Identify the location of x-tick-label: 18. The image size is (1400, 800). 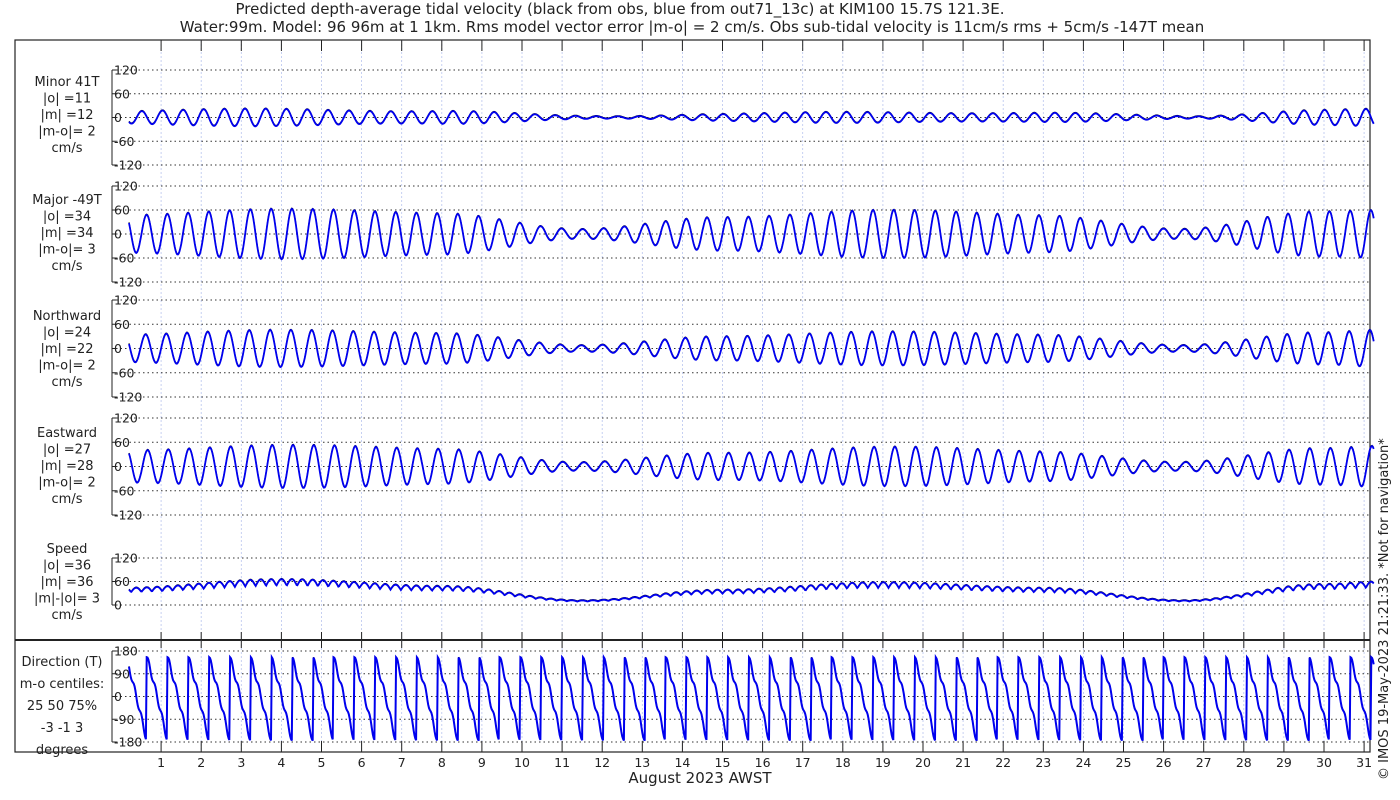
(843, 762).